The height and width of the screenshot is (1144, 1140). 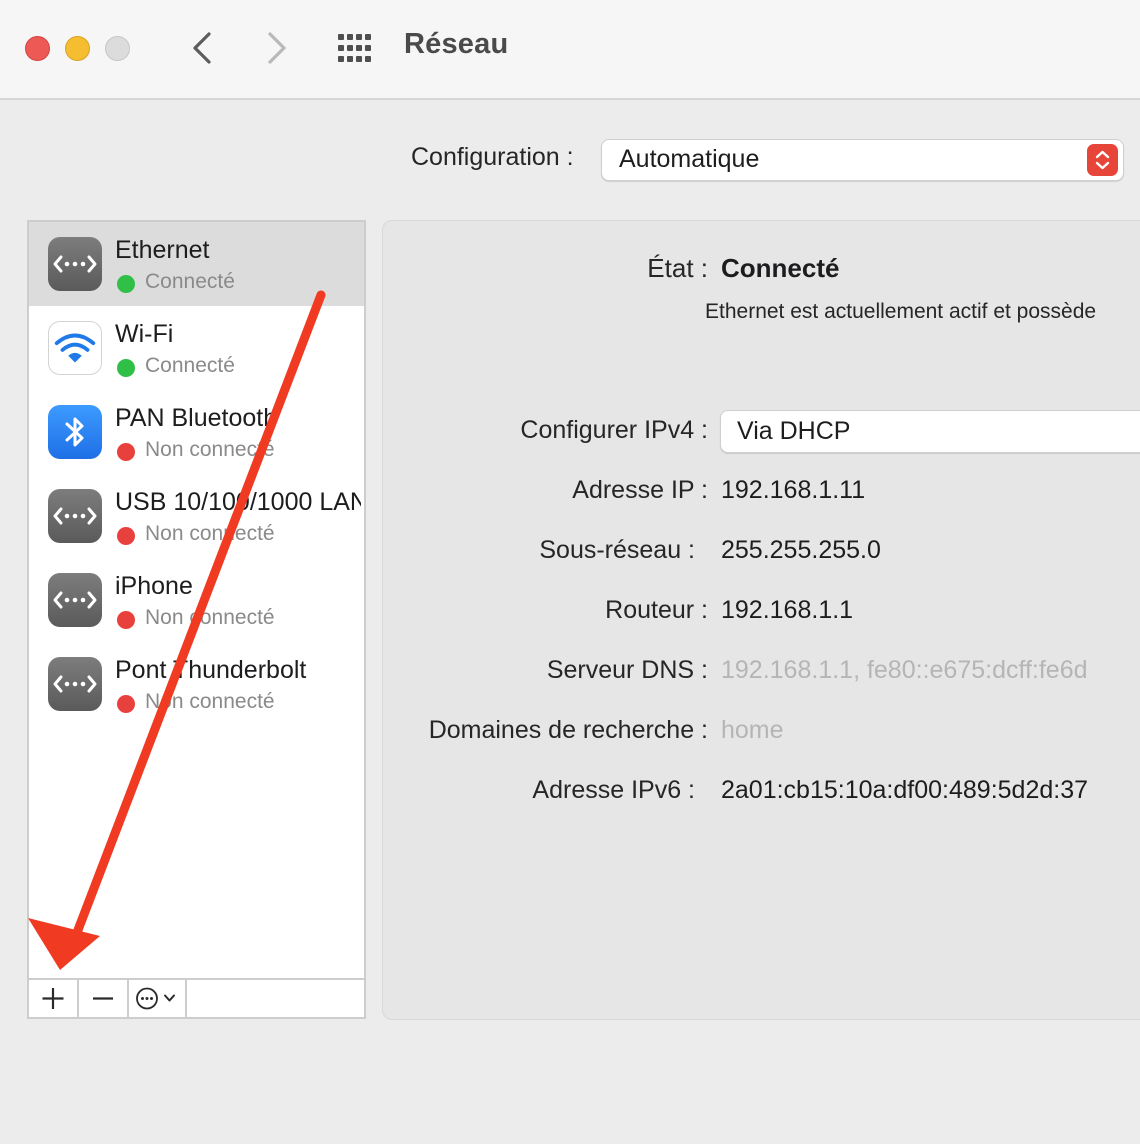 I want to click on service-name: Wi-Fi, so click(x=144, y=334).